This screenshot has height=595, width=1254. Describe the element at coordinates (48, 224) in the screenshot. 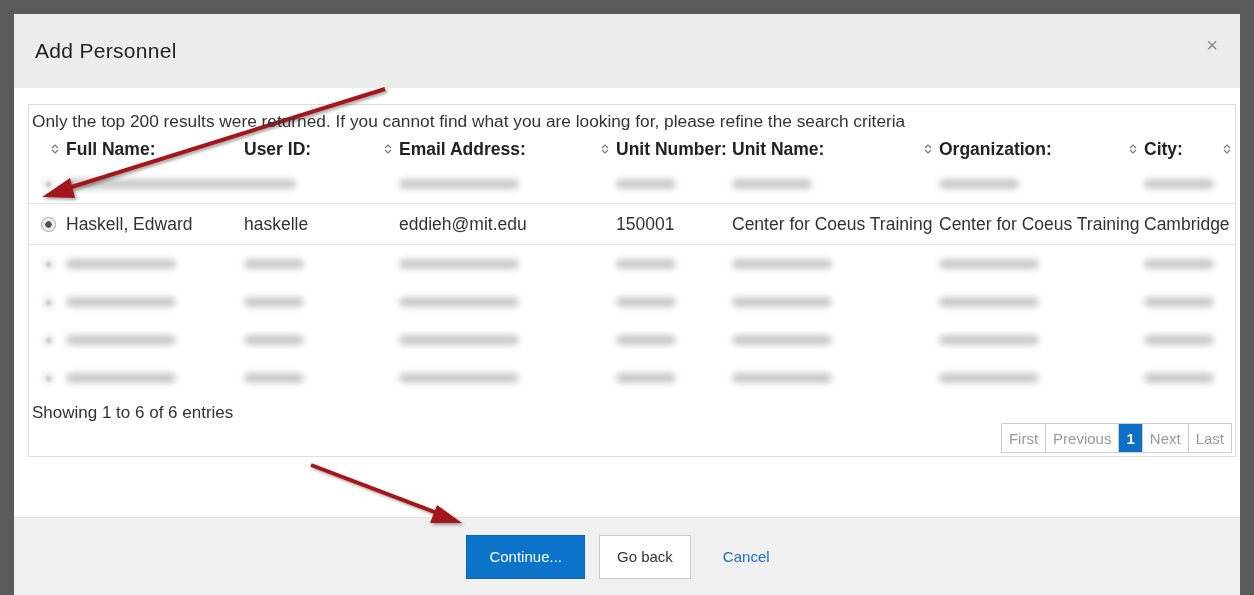

I see `radio-button` at that location.